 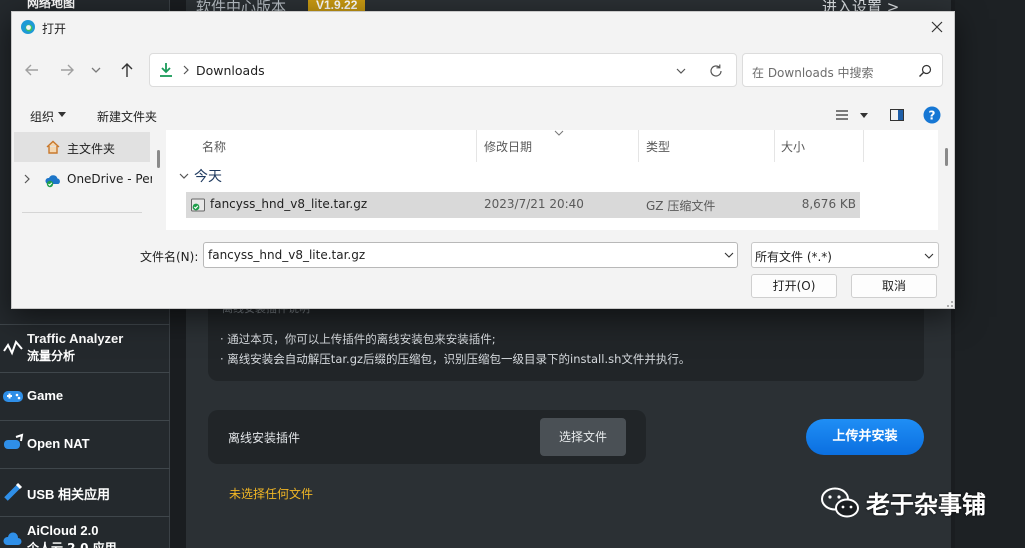 I want to click on file-size: 8,676 KB, so click(x=828, y=204).